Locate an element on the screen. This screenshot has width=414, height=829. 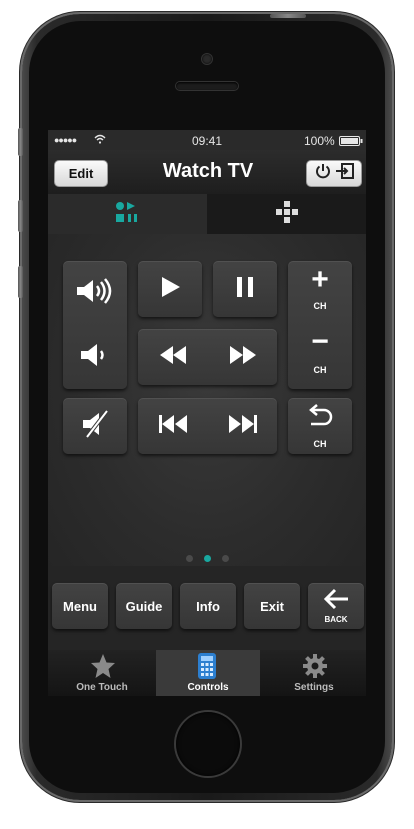
battery-percent: 100% is located at coordinates (319, 141).